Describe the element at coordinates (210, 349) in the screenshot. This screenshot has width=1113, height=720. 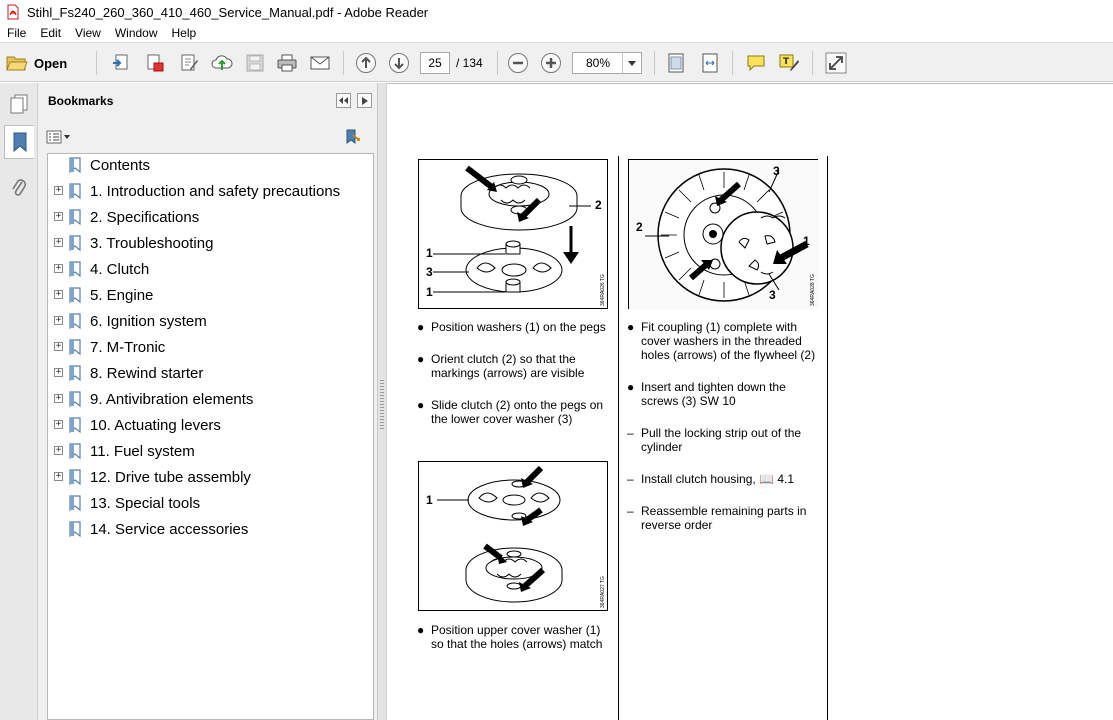
I see `bookmark-item: +7. M-Tronic` at that location.